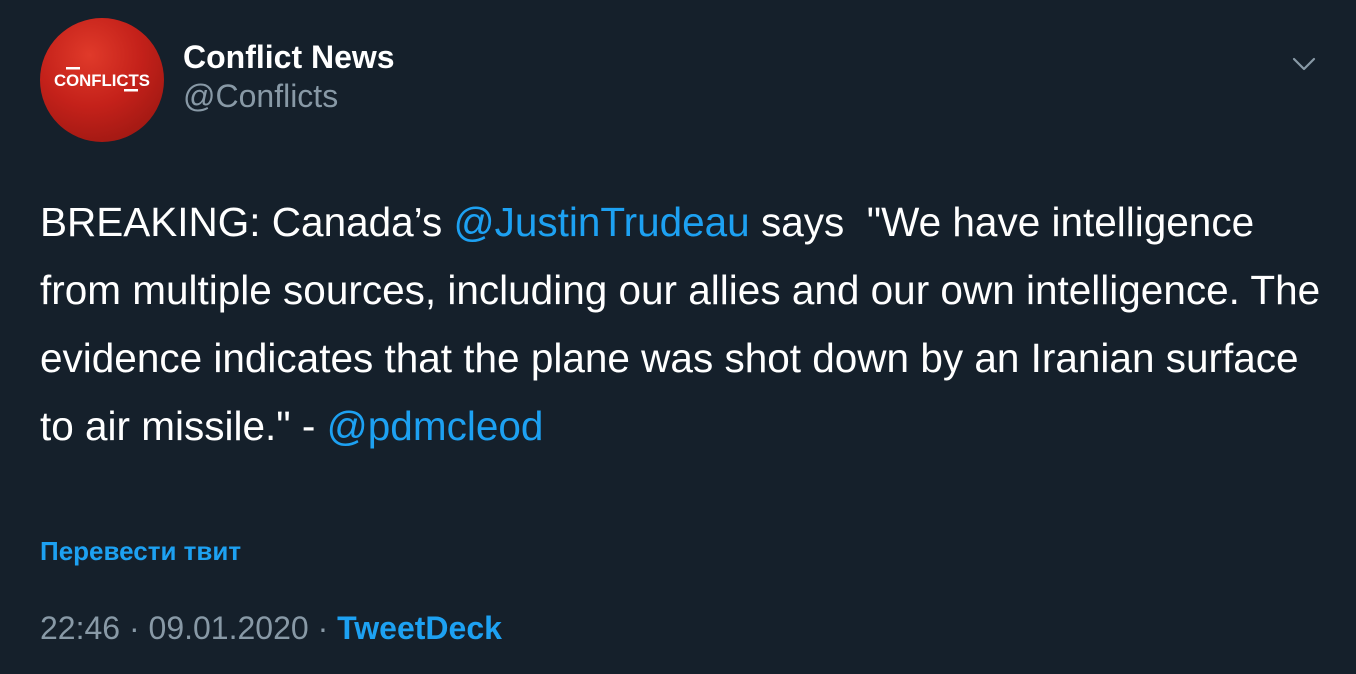 The width and height of the screenshot is (1356, 674). I want to click on tweet-time: 22:46, so click(80, 628).